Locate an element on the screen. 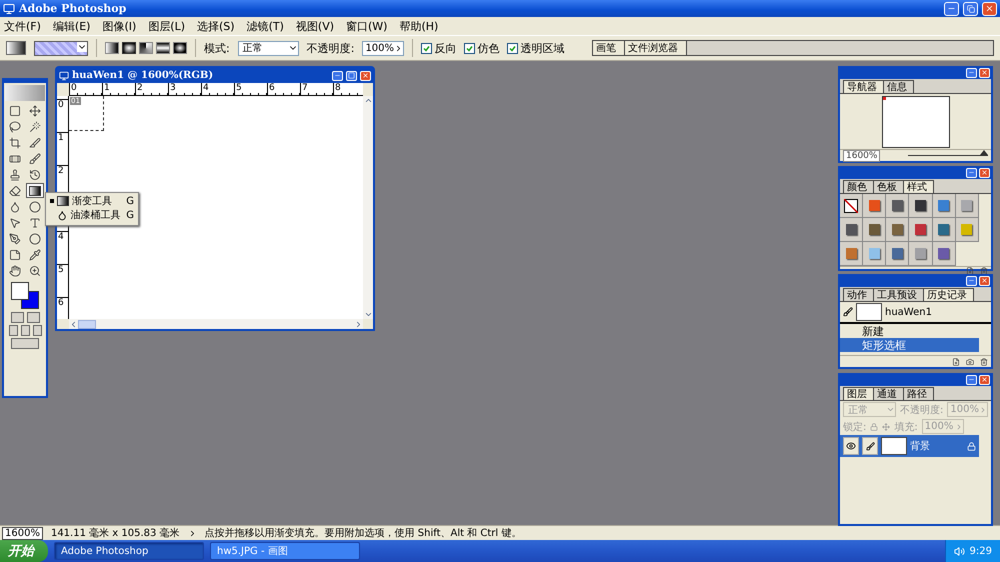 The width and height of the screenshot is (1000, 562). maximize-icon is located at coordinates (351, 75).